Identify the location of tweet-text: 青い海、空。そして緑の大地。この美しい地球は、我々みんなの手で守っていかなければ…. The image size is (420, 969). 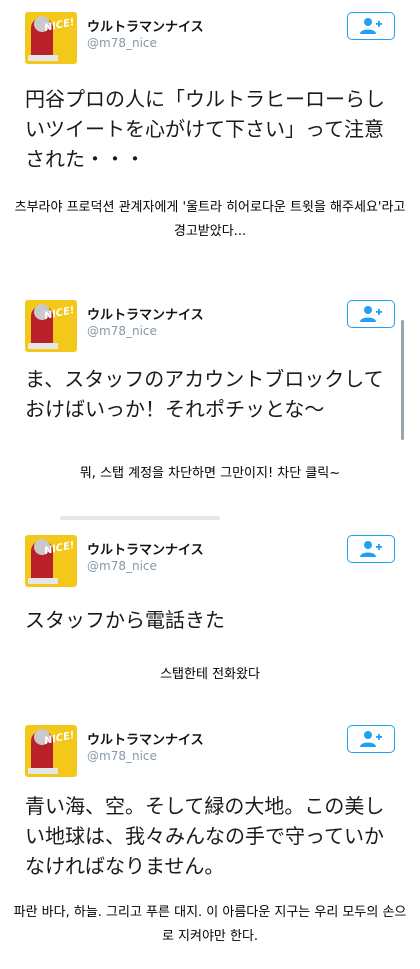
(205, 836).